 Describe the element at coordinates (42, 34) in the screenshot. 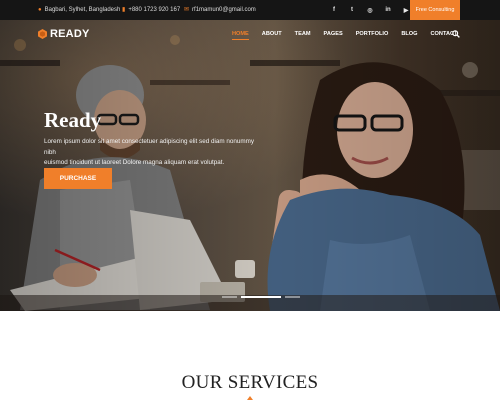

I see `hexagon-logo-icon` at that location.